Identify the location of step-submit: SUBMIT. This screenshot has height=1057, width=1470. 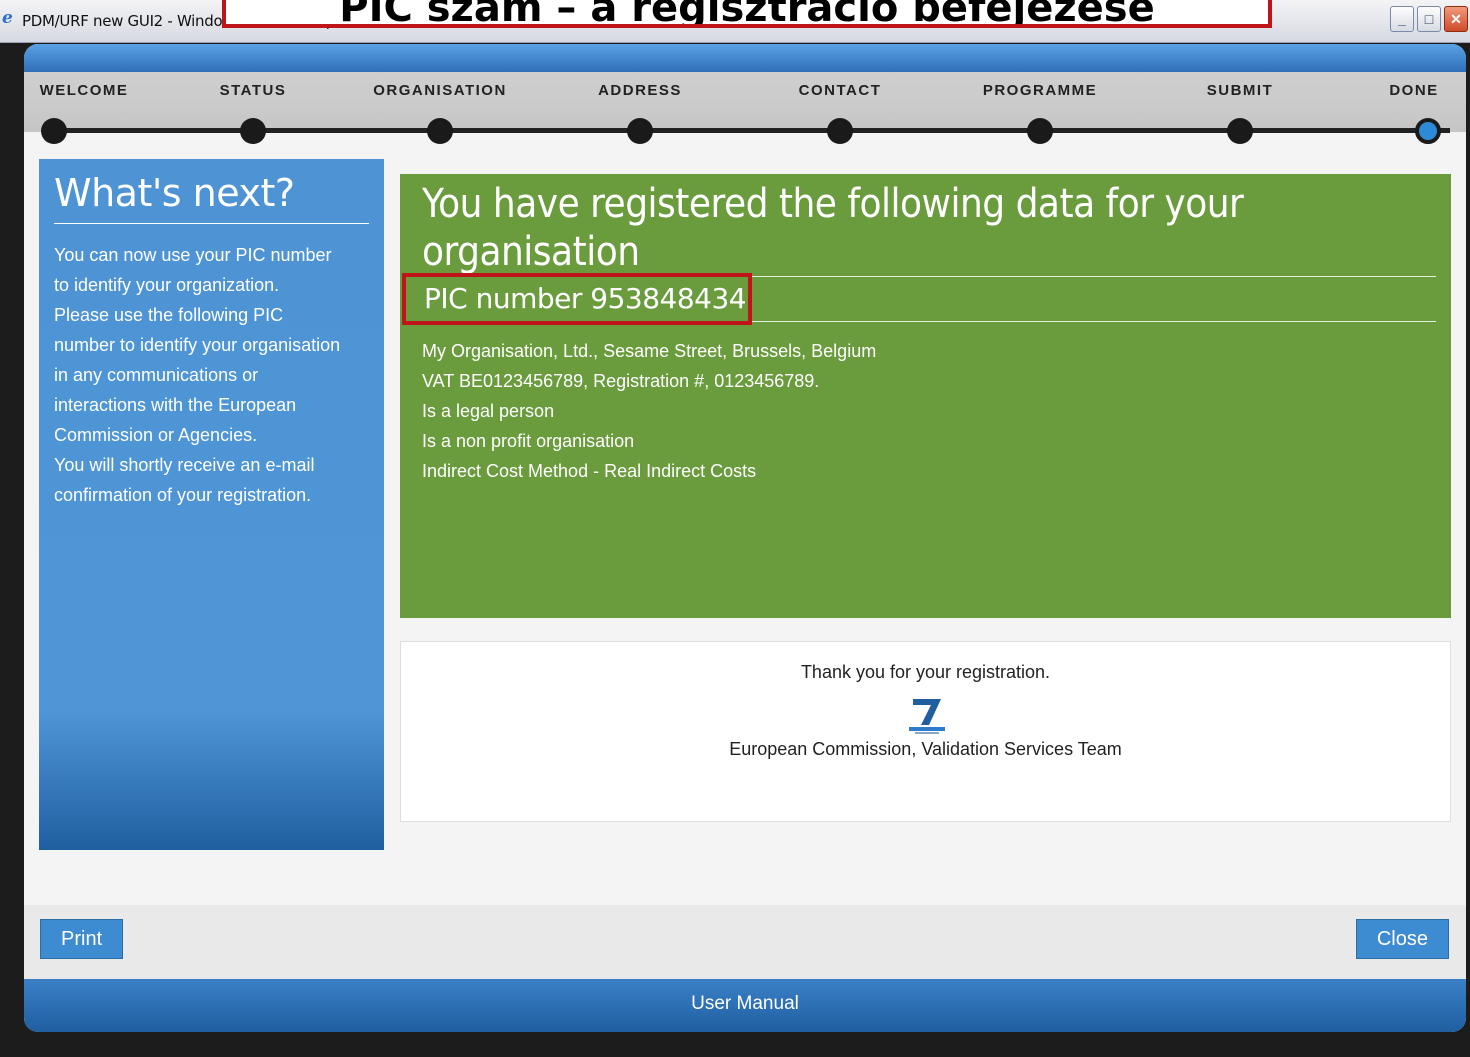
(1240, 90).